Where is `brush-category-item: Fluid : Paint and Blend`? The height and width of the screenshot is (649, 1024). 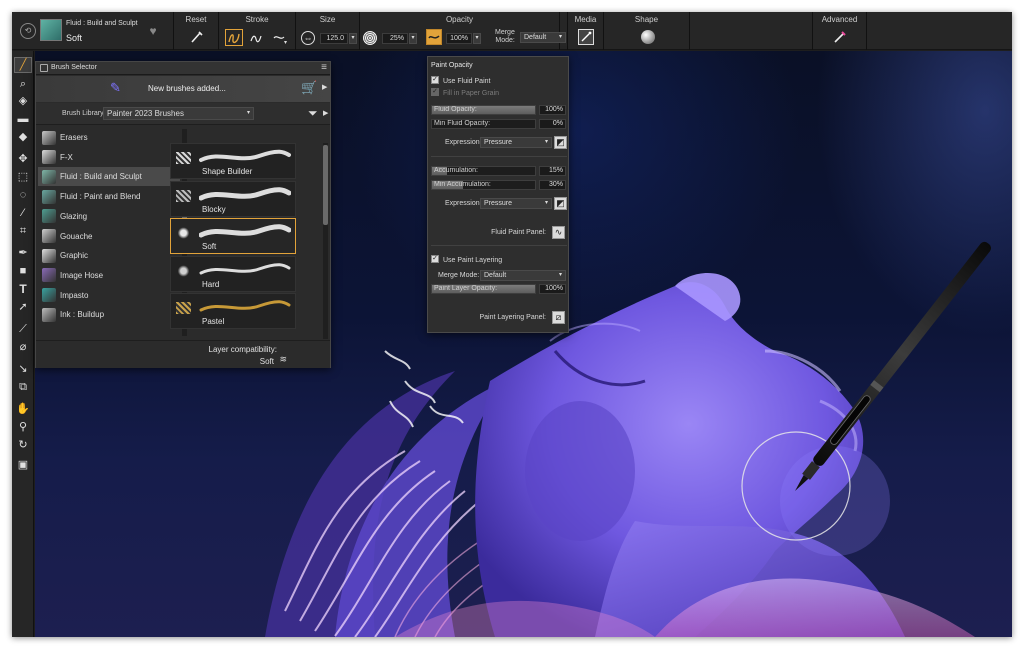 brush-category-item: Fluid : Paint and Blend is located at coordinates (109, 196).